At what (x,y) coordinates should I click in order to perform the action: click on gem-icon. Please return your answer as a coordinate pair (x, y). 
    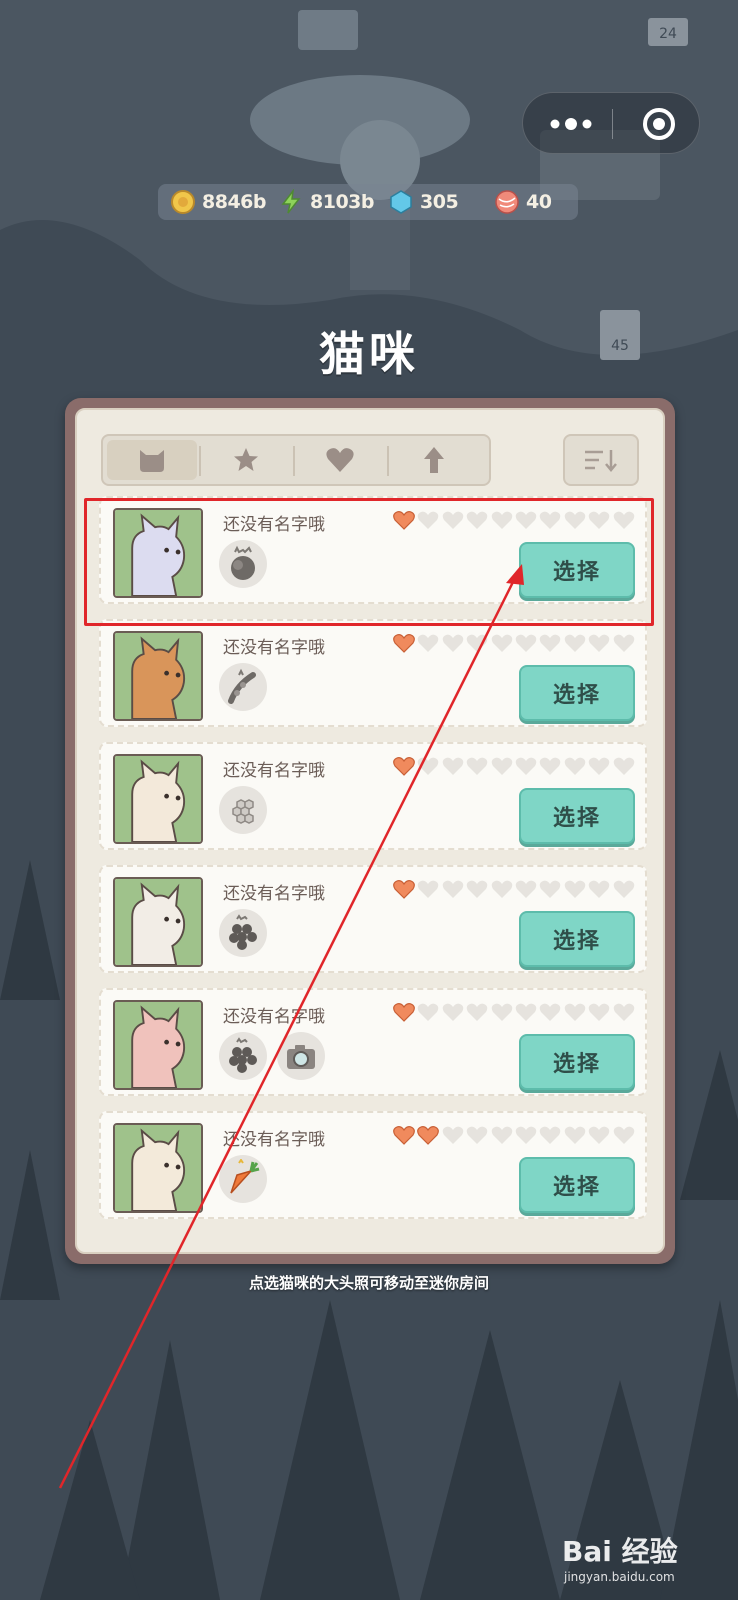
    Looking at the image, I should click on (401, 202).